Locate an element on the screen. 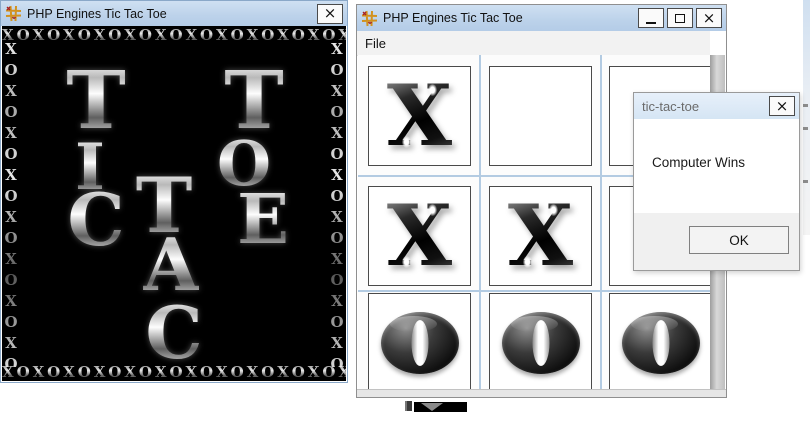  background-window-fragment is located at coordinates (440, 407).